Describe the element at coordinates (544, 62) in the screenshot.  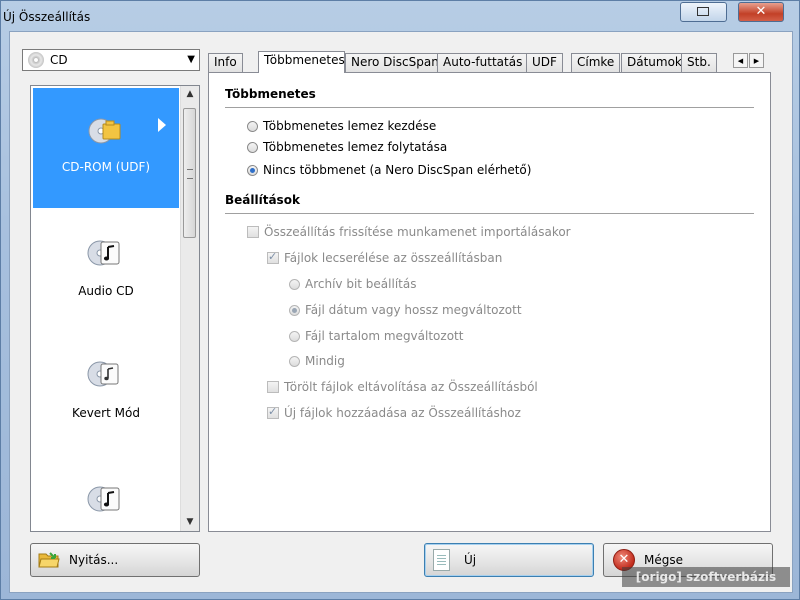
I see `tab-udf: UDF` at that location.